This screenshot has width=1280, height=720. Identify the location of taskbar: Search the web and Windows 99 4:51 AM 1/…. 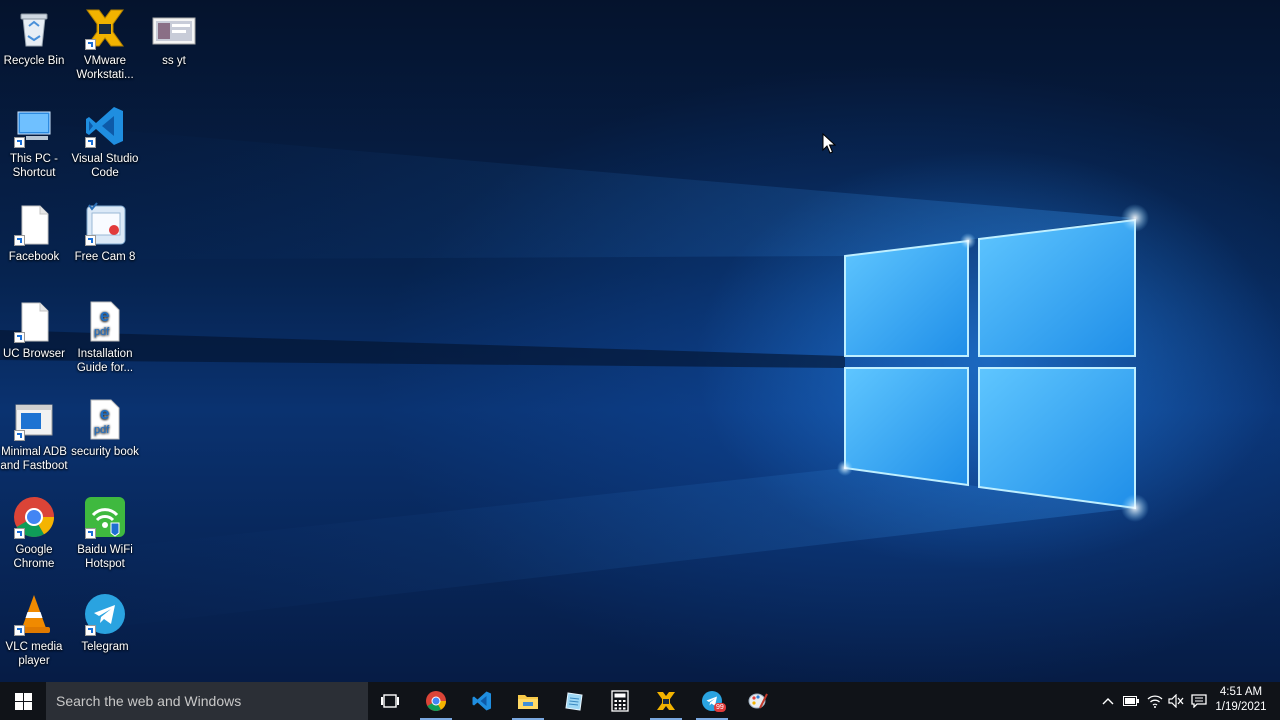
(640, 701).